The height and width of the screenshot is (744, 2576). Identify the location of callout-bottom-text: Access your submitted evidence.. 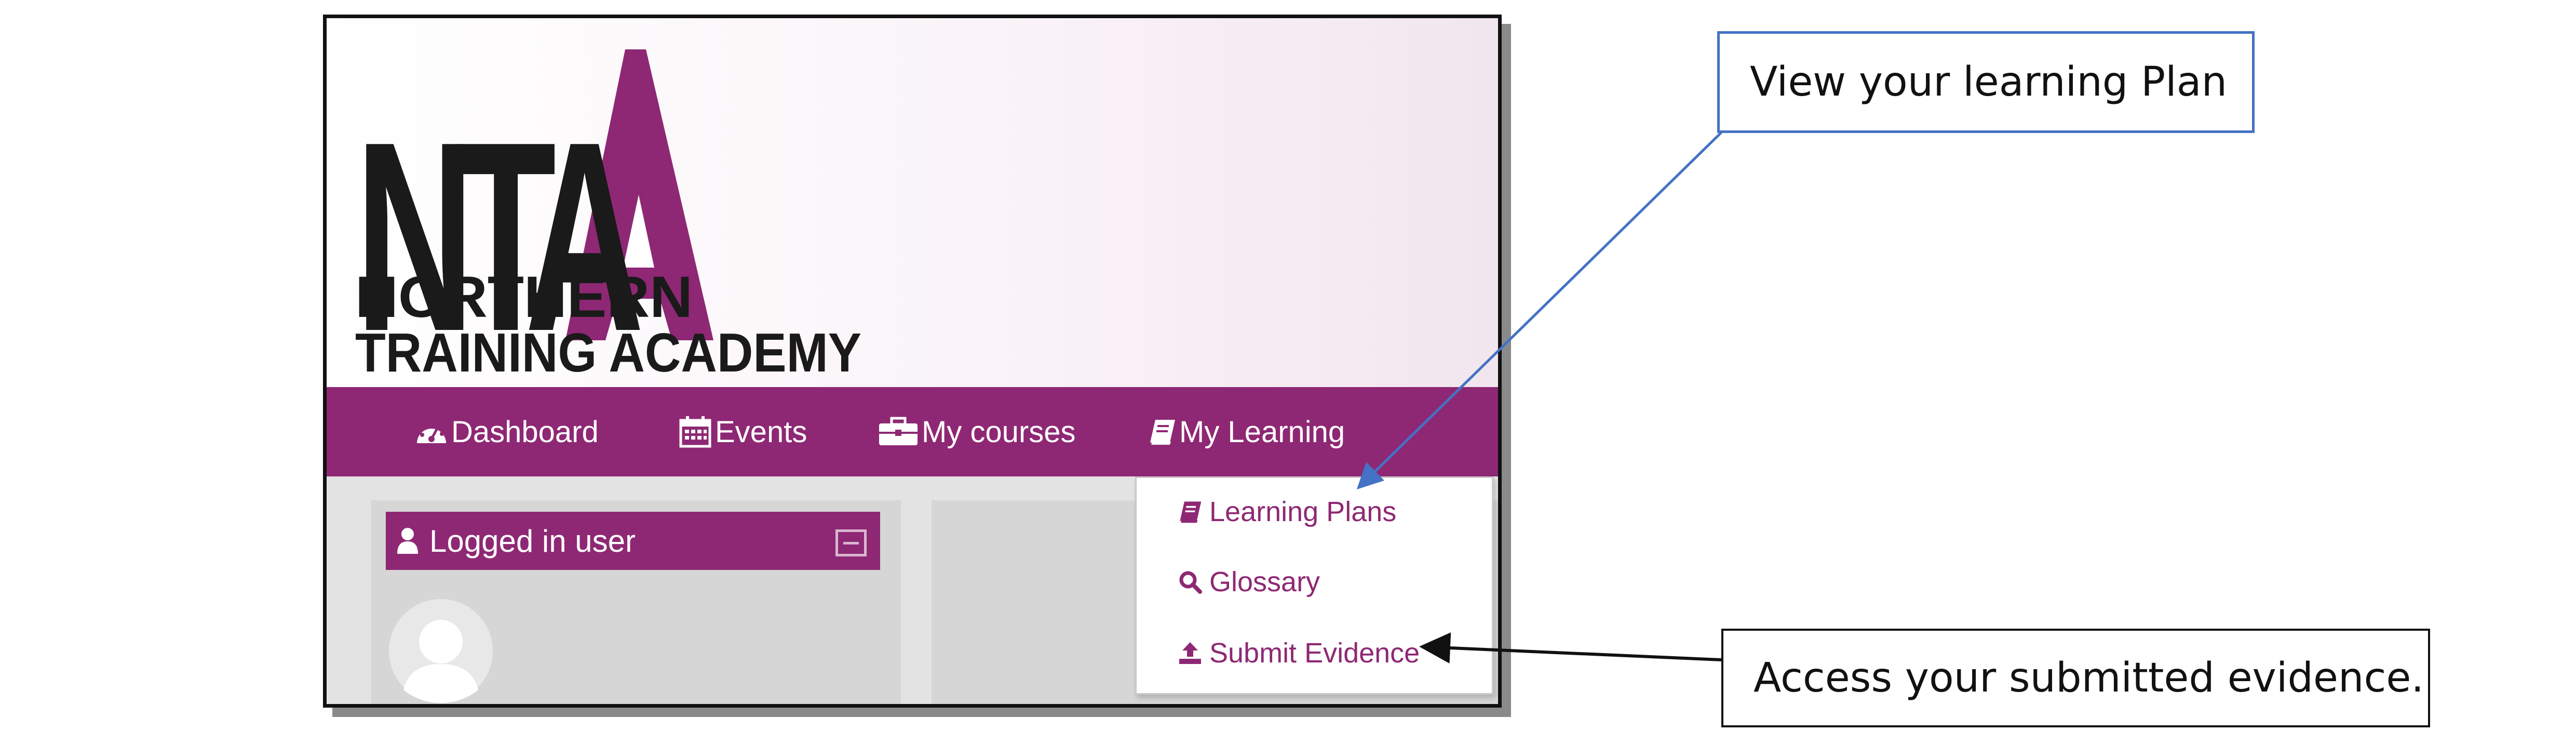
(2089, 678).